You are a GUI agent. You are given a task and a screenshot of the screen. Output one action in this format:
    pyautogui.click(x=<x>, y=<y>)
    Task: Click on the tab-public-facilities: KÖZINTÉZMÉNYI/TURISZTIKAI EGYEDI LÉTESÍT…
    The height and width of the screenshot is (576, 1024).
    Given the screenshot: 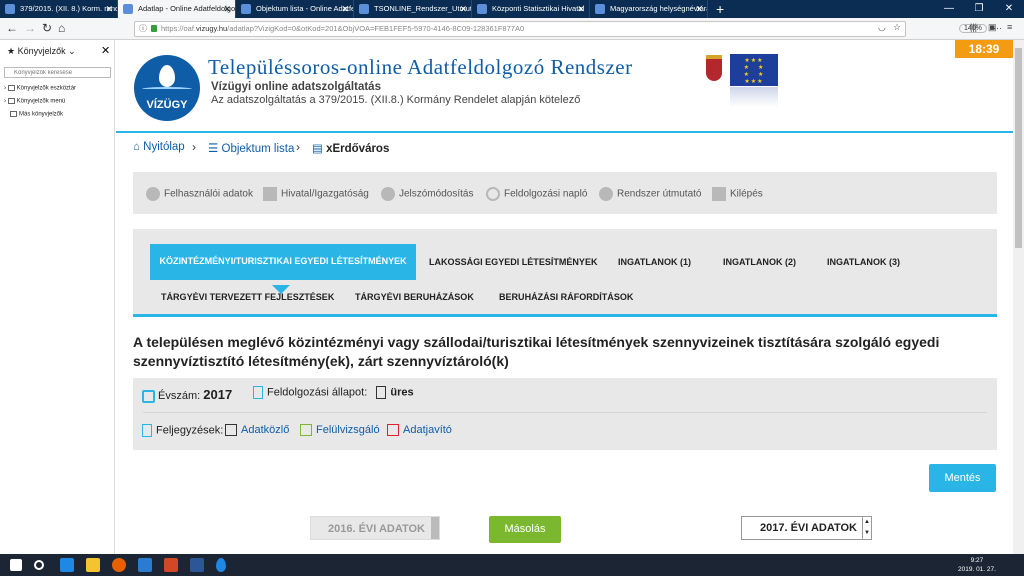 What is the action you would take?
    pyautogui.click(x=283, y=262)
    